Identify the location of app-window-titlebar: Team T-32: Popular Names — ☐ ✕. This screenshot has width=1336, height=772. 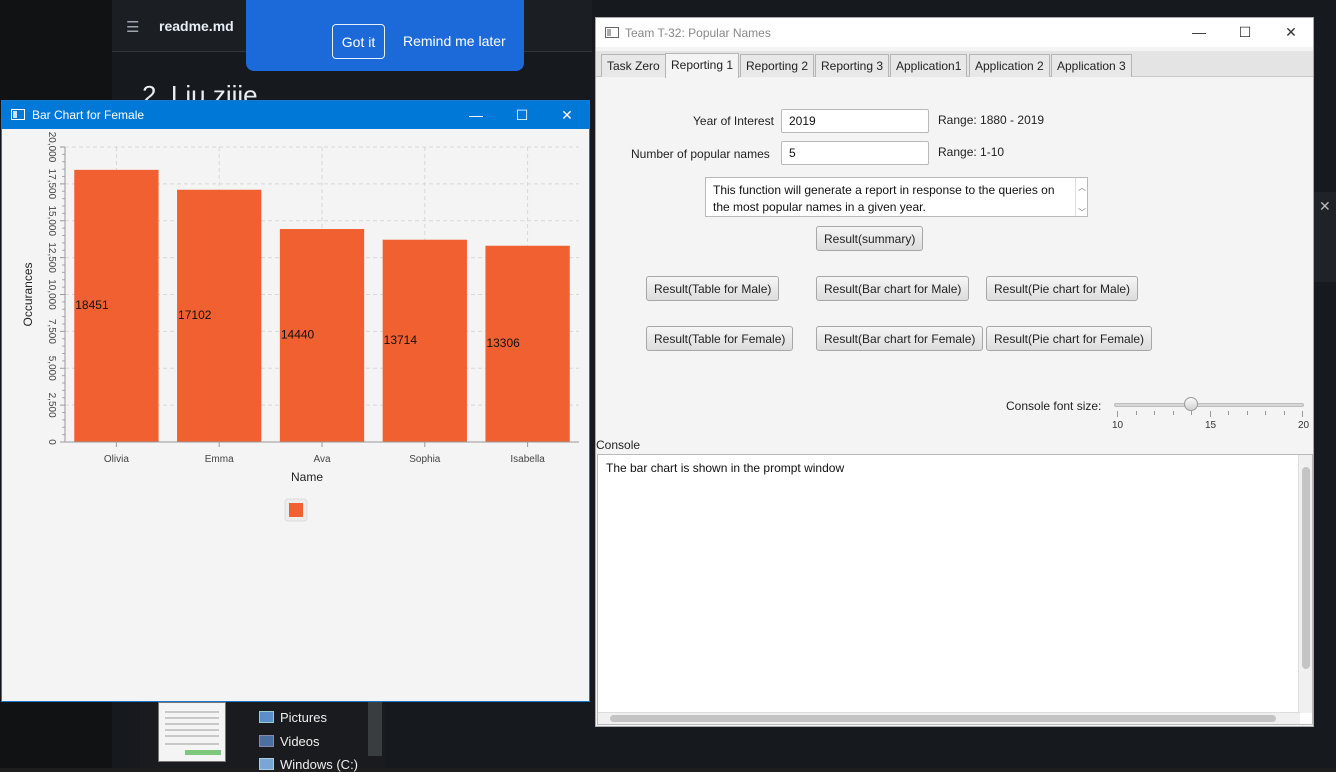
(954, 32).